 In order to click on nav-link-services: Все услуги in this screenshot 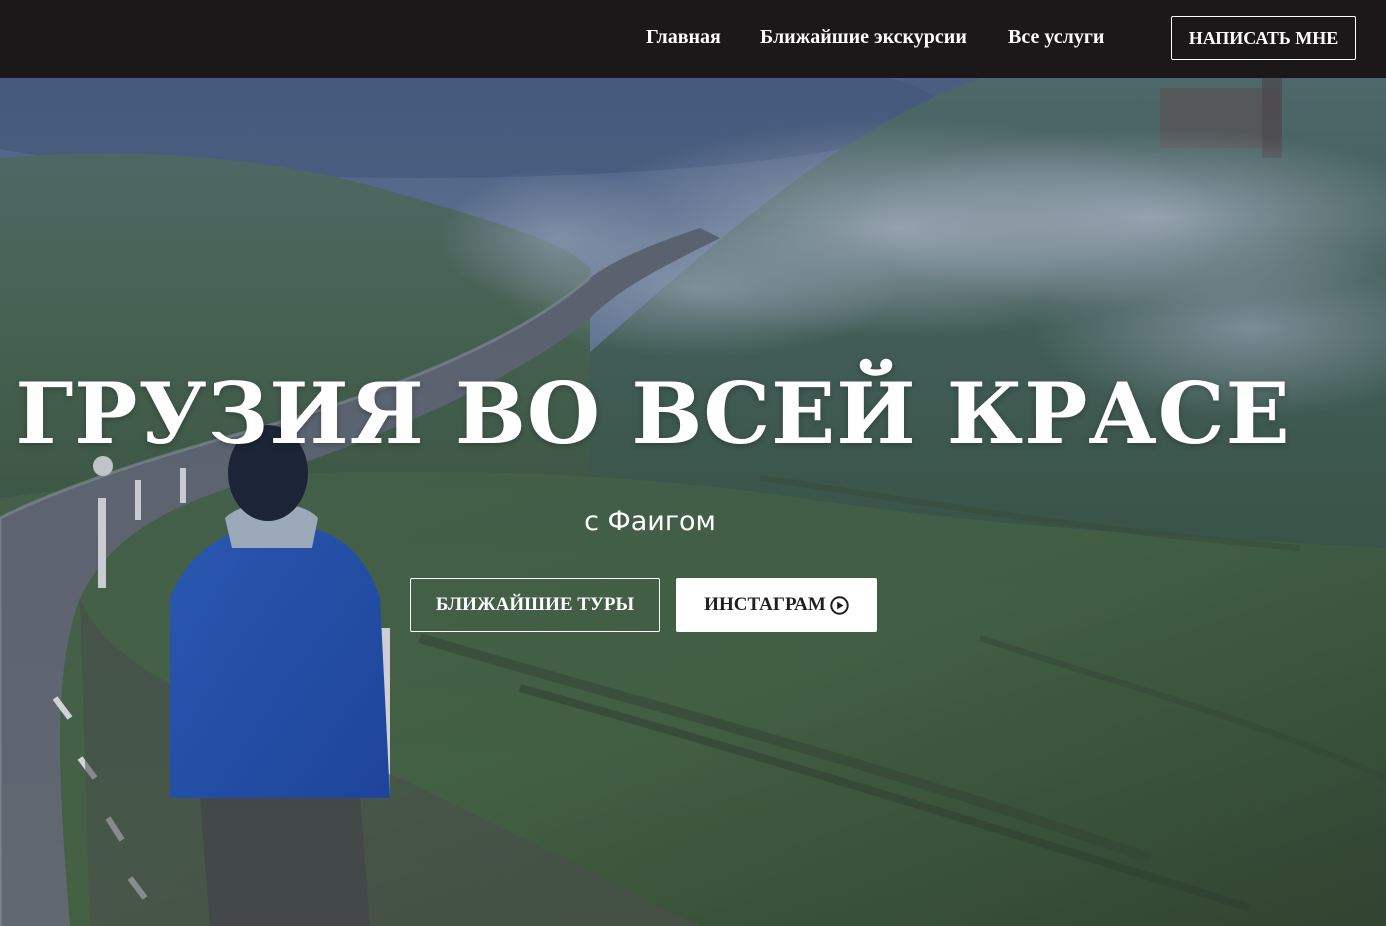, I will do `click(1056, 37)`.